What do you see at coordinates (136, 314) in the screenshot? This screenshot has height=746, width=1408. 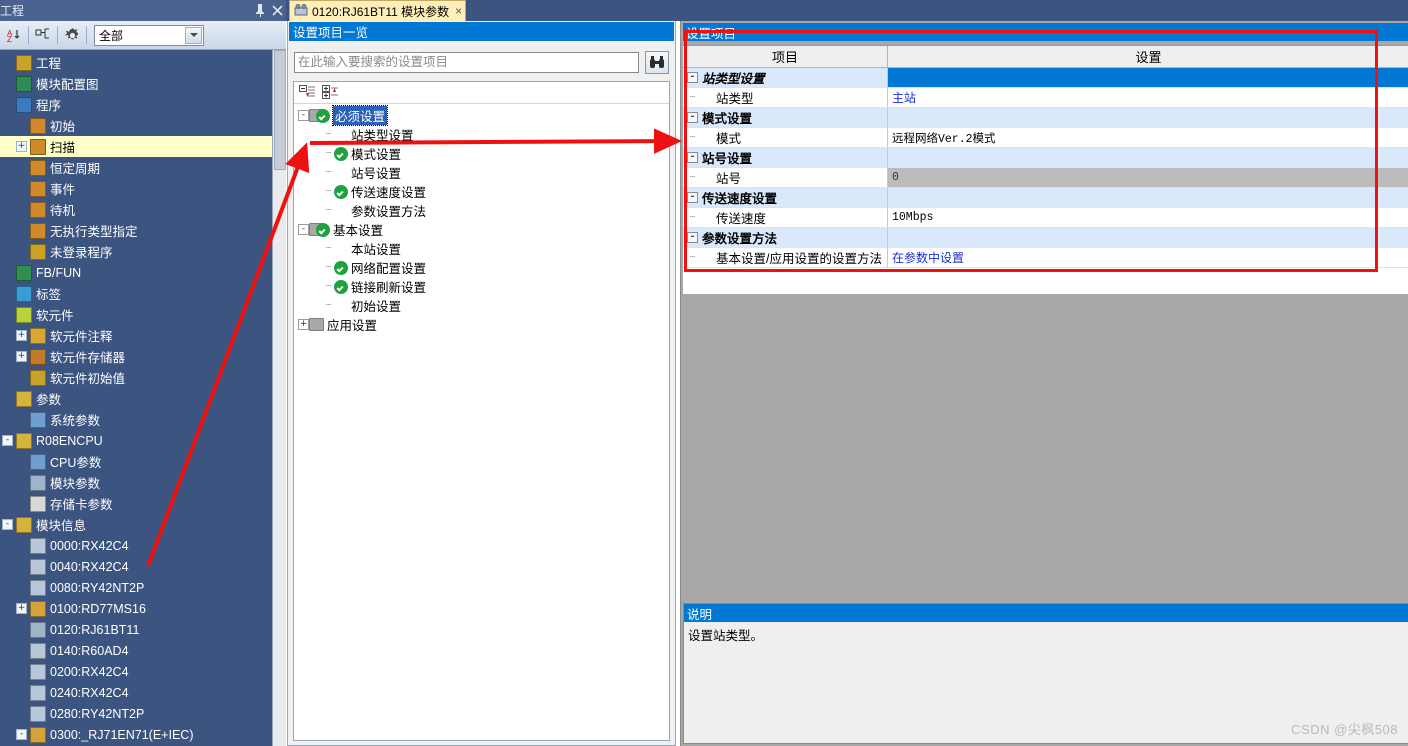 I see `nav-item: 软元件` at bounding box center [136, 314].